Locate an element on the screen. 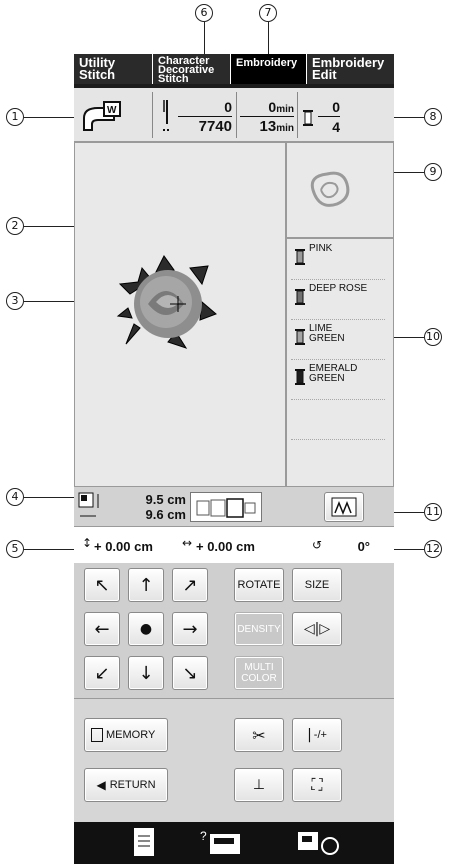  callout-3: 3 is located at coordinates (15, 301).